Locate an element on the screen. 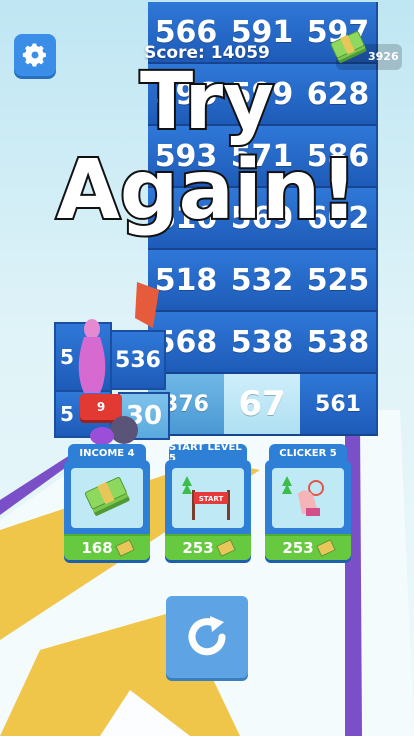  restart-icon is located at coordinates (207, 636).